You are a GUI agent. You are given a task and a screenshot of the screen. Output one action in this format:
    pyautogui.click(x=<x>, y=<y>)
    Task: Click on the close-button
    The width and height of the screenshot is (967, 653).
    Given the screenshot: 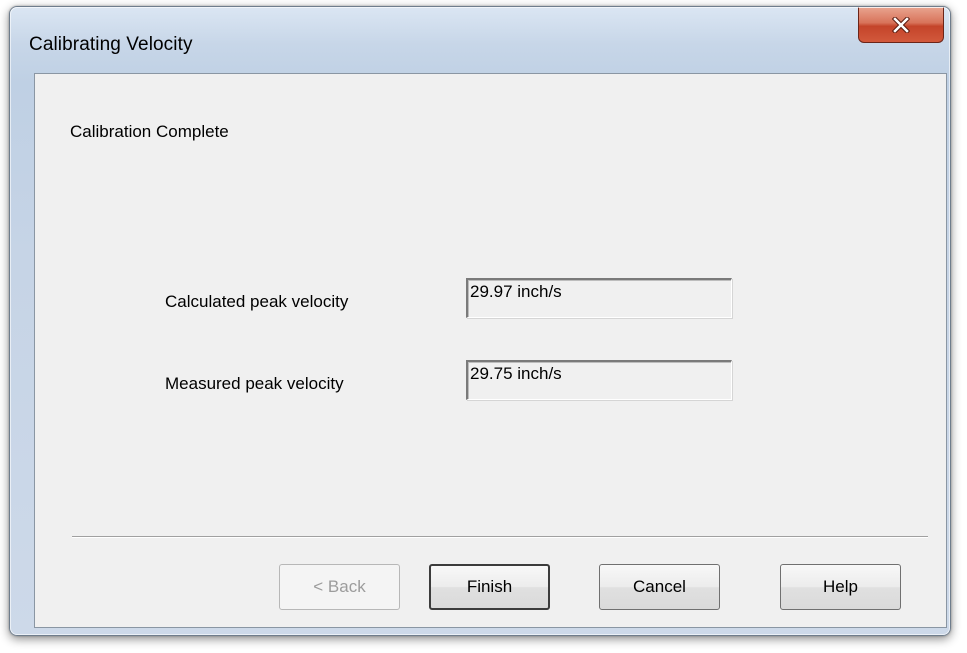 What is the action you would take?
    pyautogui.click(x=901, y=25)
    